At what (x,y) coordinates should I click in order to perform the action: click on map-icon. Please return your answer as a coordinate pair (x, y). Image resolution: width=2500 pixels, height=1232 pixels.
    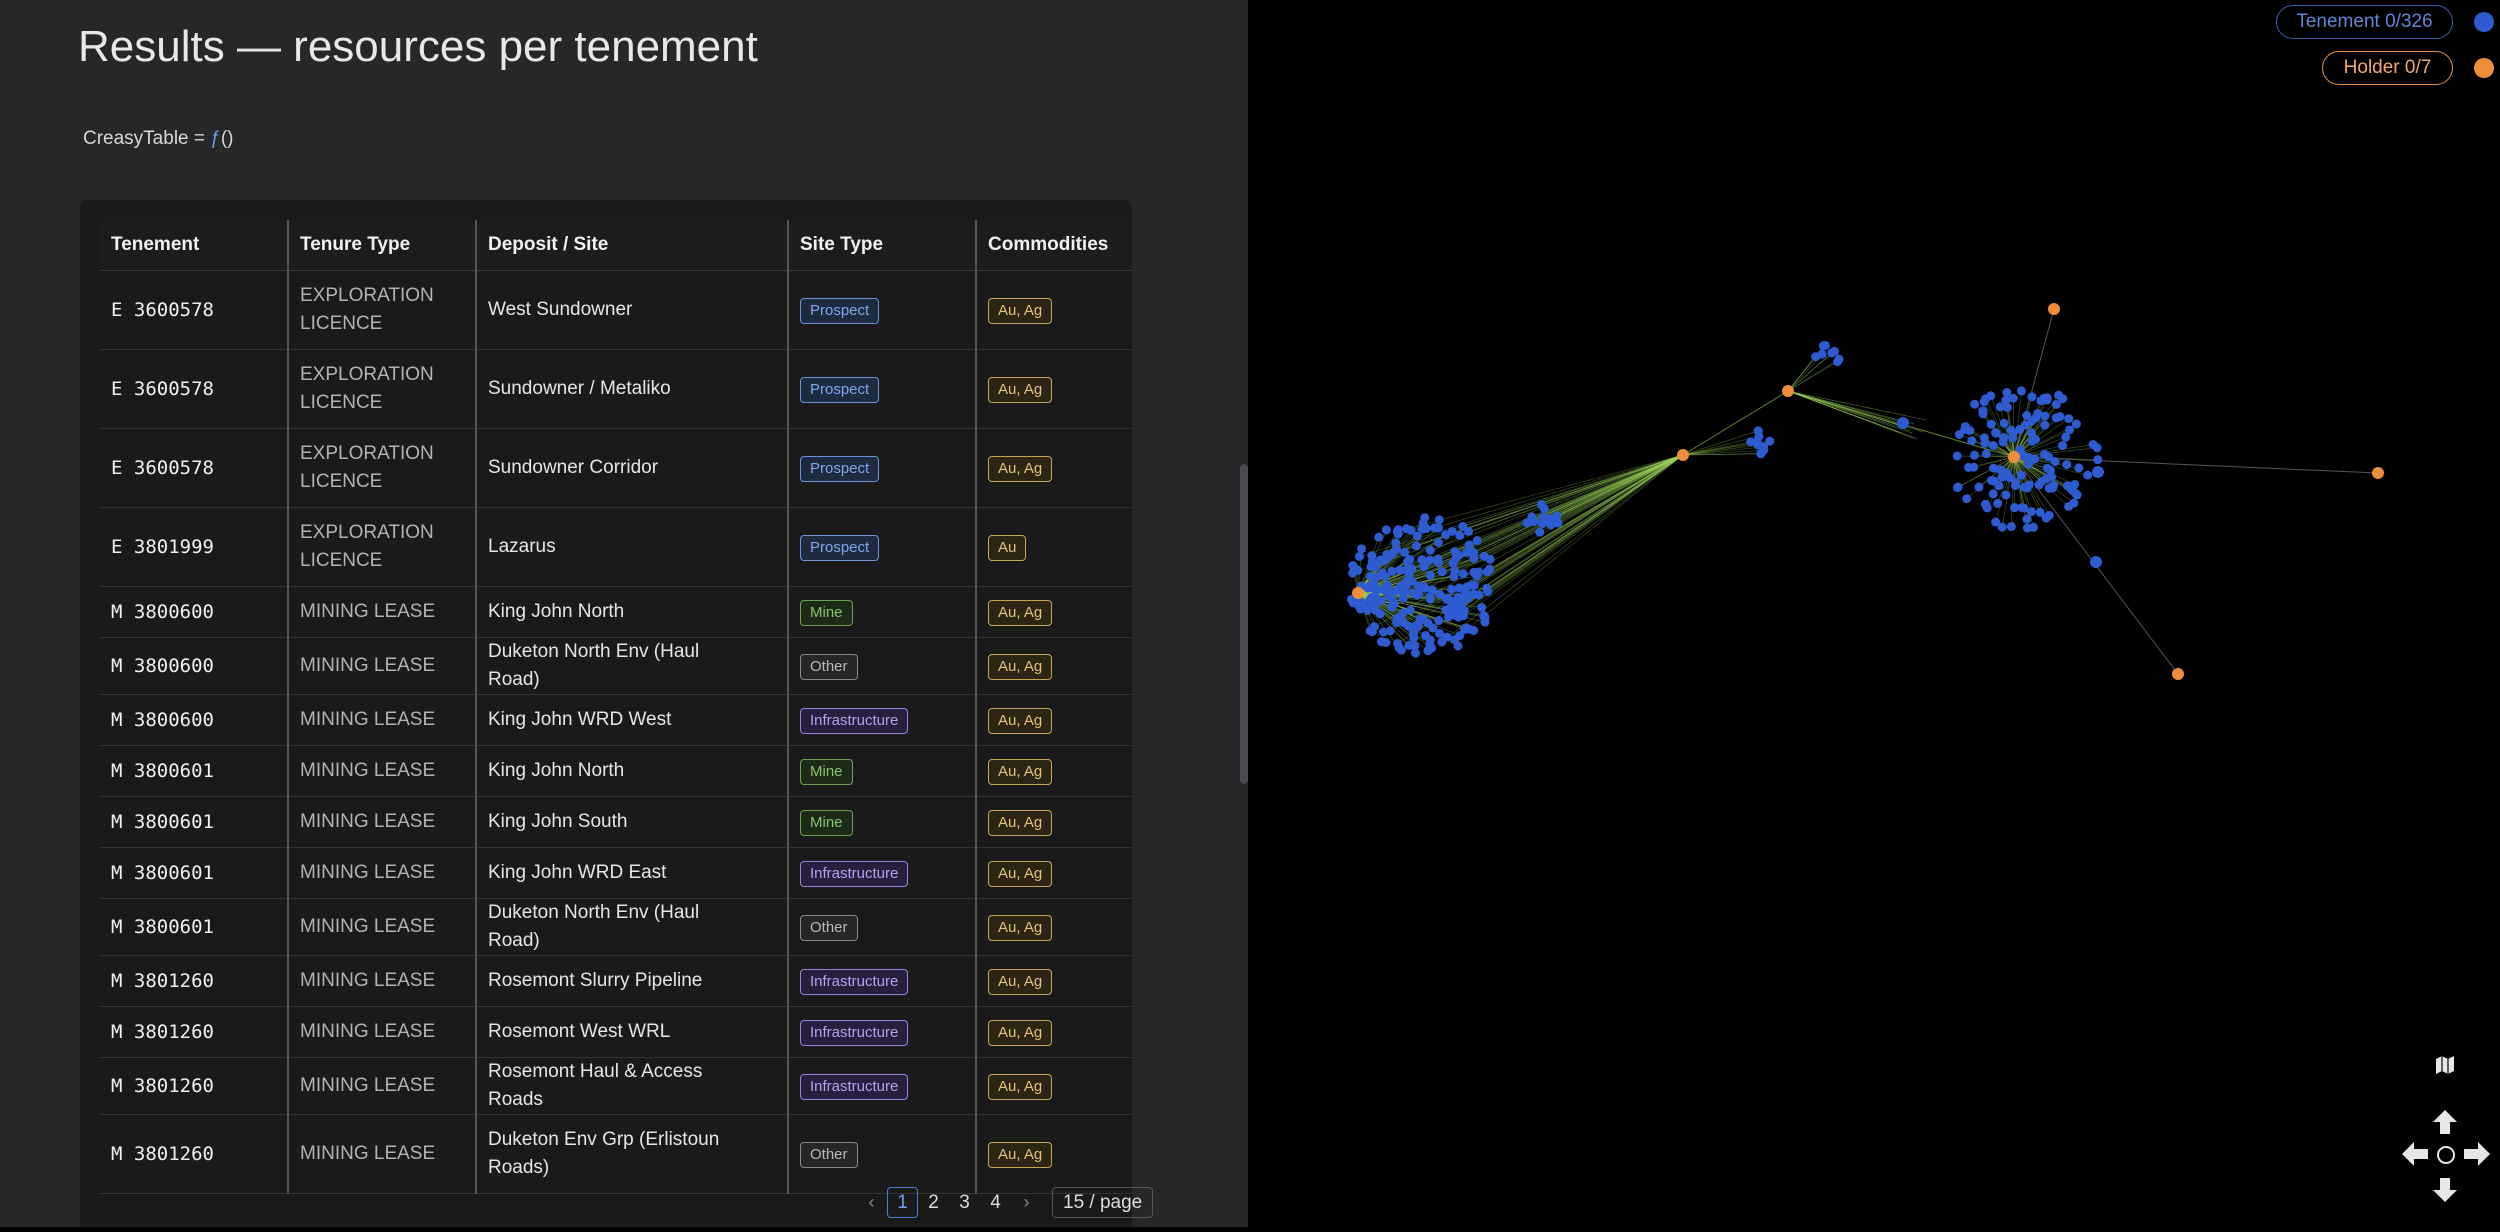
    Looking at the image, I should click on (2445, 1065).